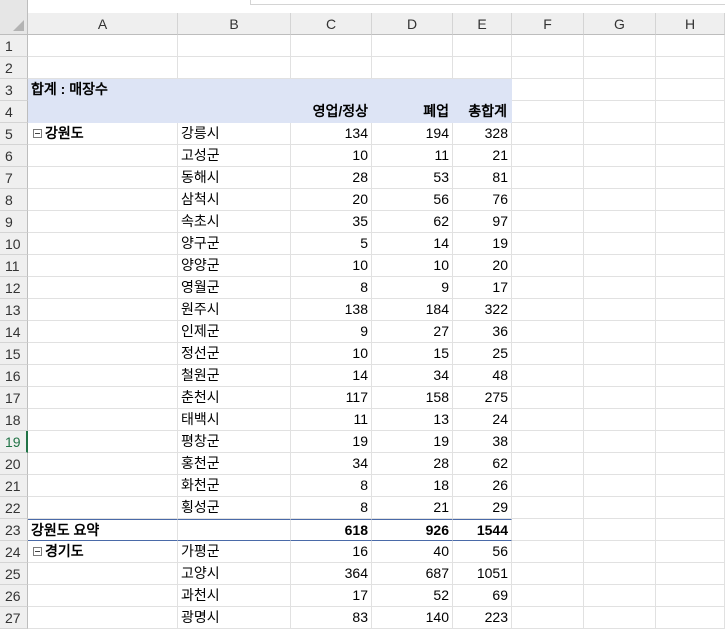 The height and width of the screenshot is (630, 725). What do you see at coordinates (690, 508) in the screenshot?
I see `cell-h22` at bounding box center [690, 508].